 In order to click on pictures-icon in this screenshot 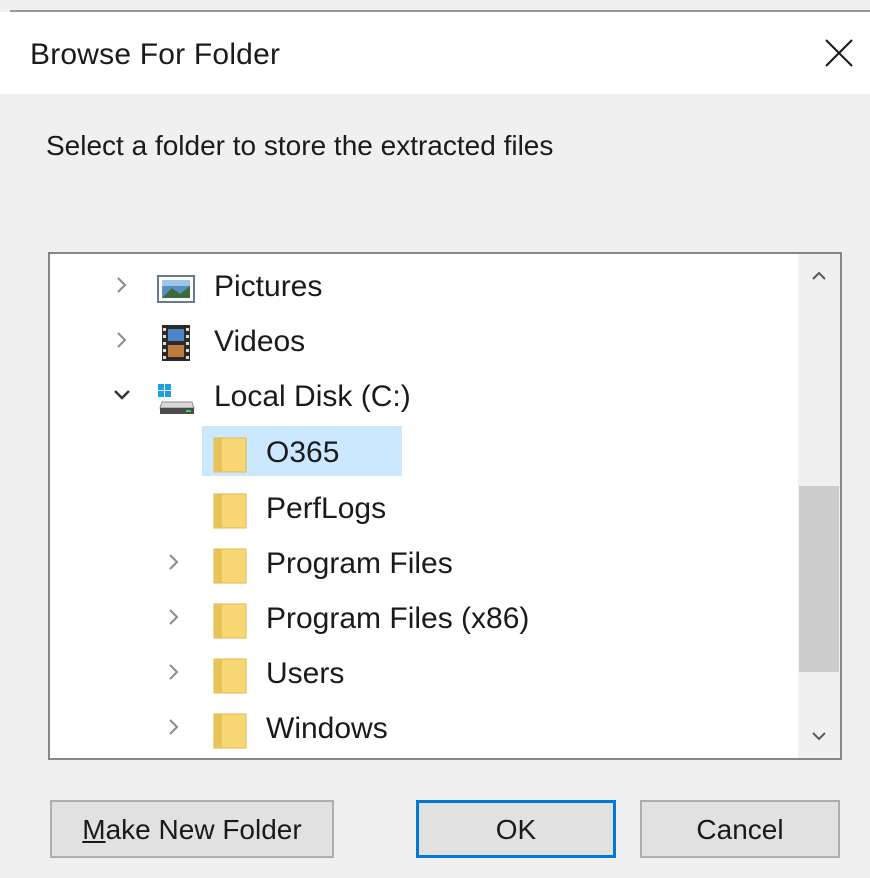, I will do `click(176, 289)`.